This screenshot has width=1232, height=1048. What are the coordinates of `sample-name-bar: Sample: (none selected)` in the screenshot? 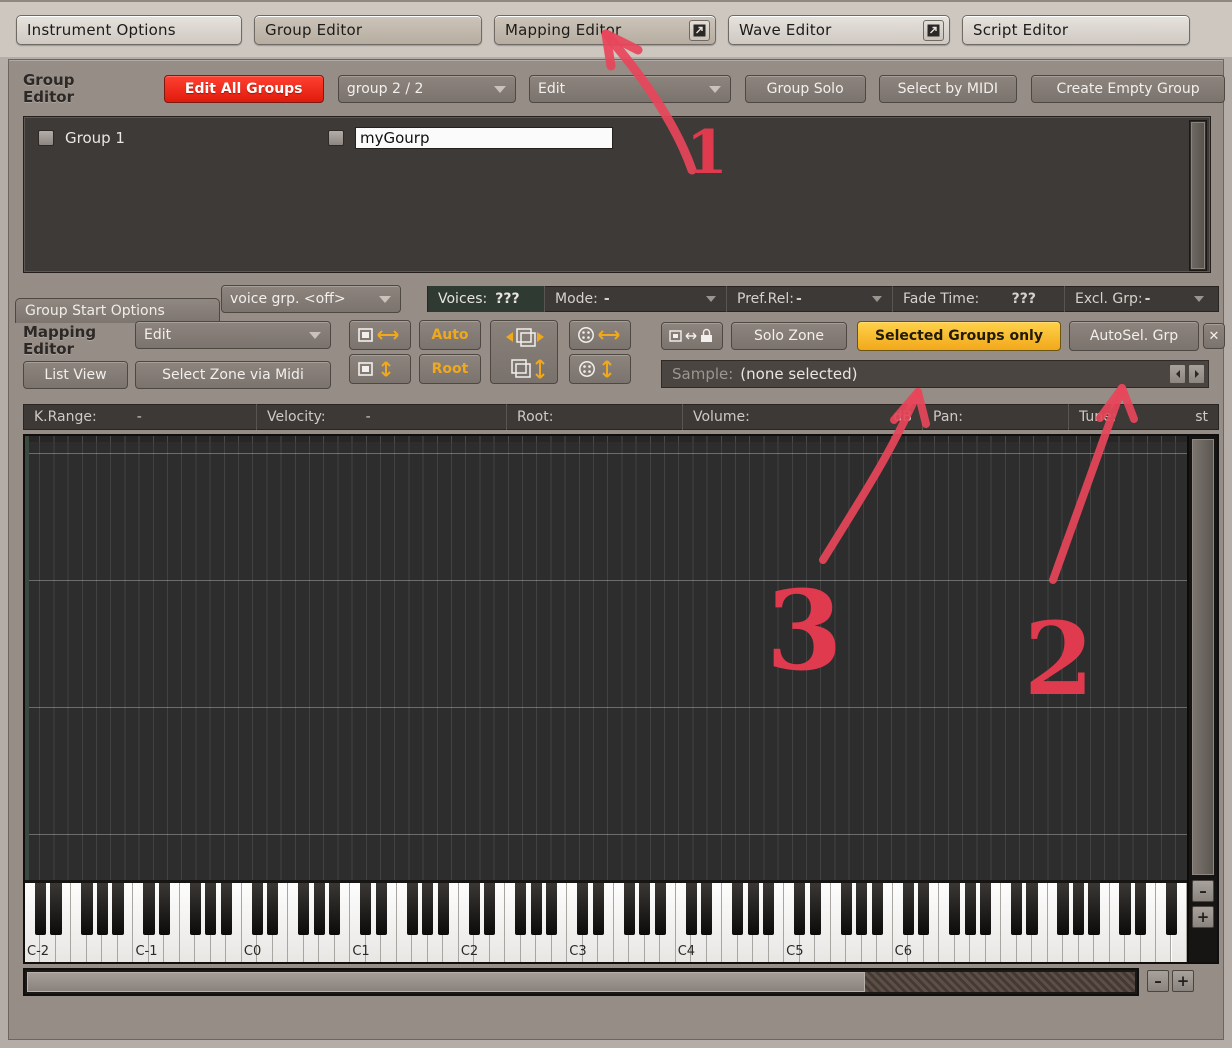 It's located at (935, 374).